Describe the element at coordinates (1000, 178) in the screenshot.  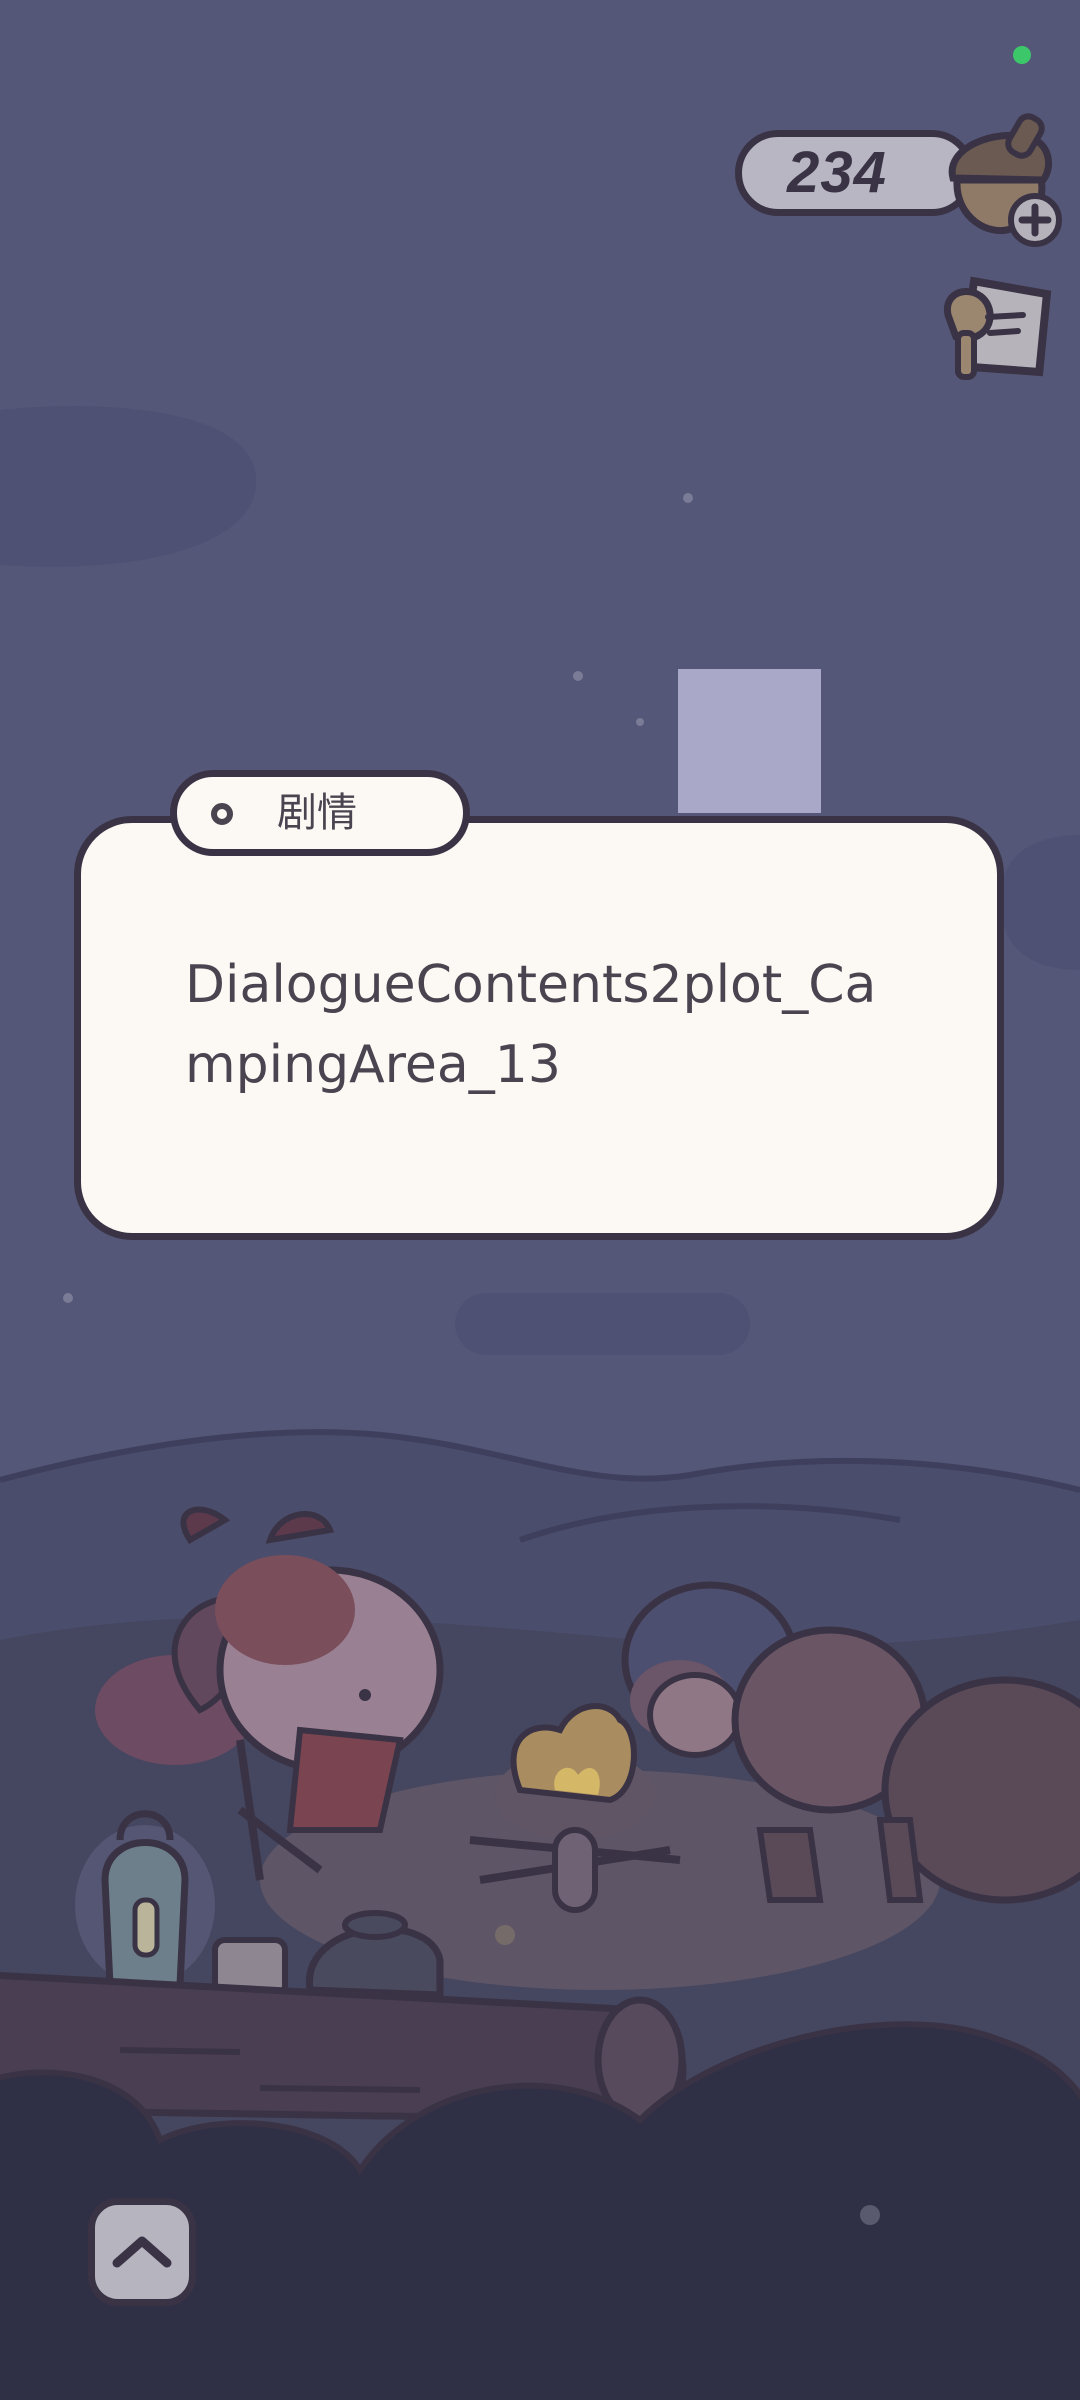
I see `acorn-plus-icon` at that location.